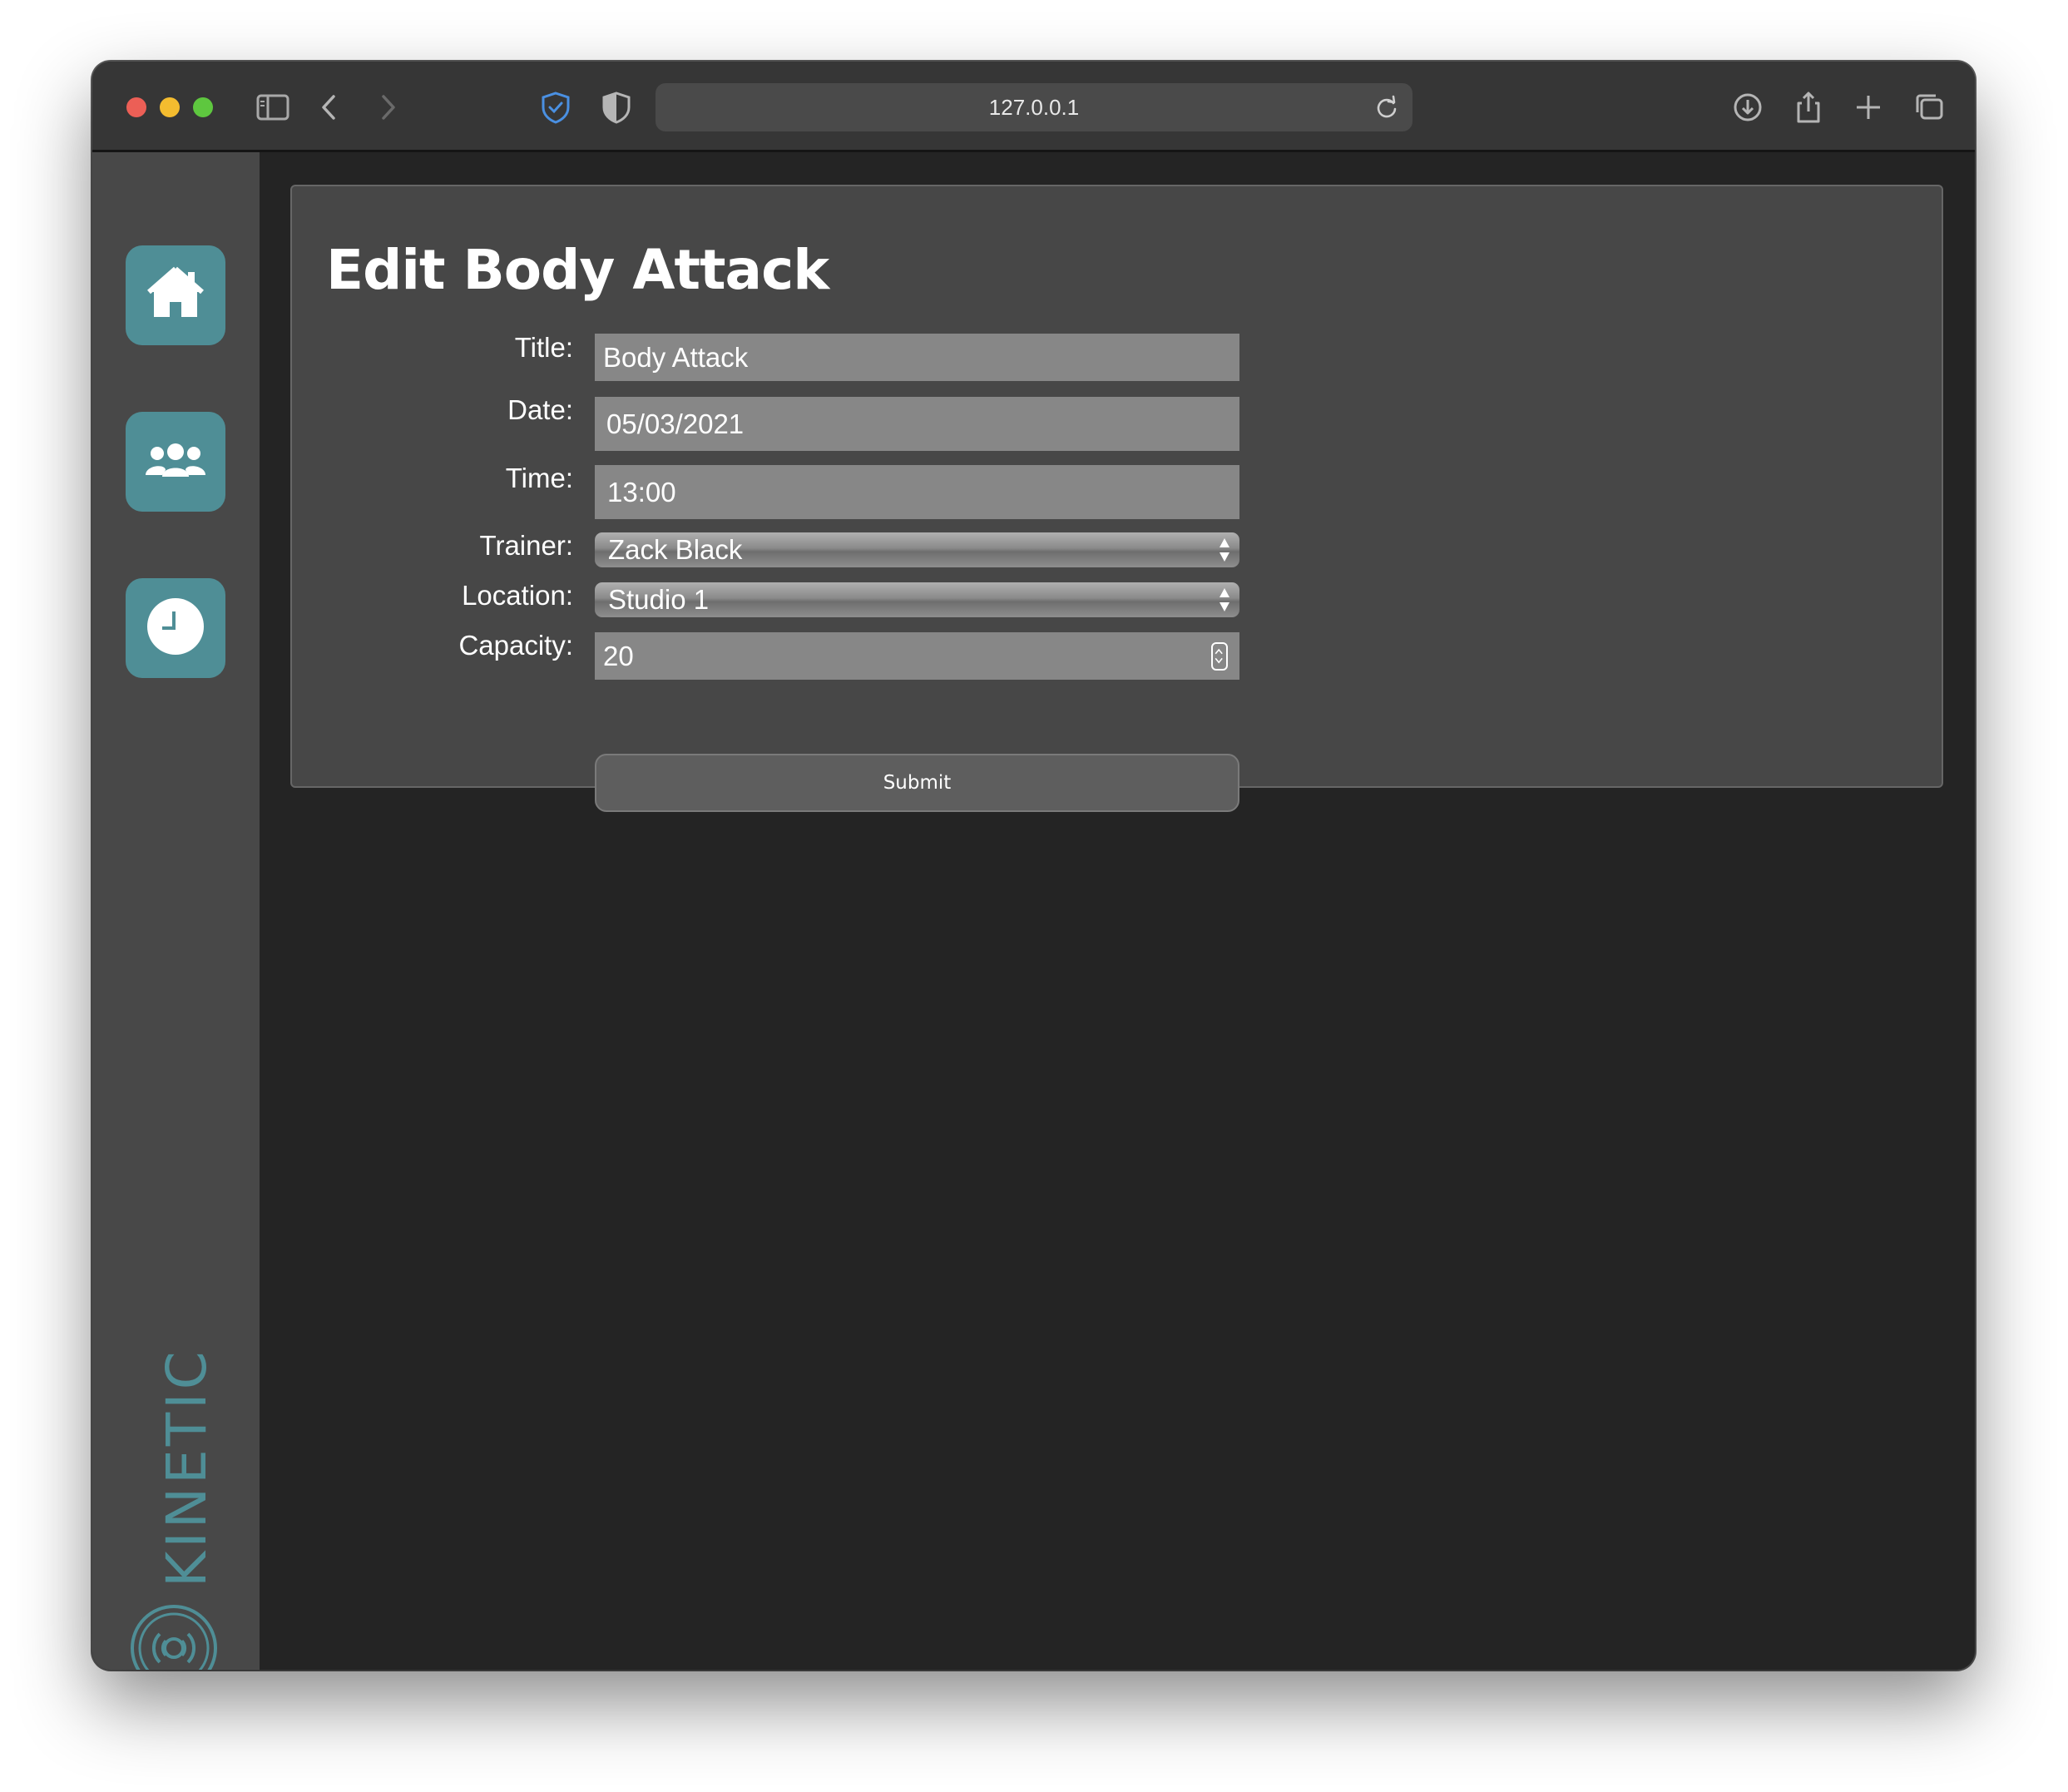  What do you see at coordinates (917, 424) in the screenshot?
I see `date-input: 05/03/2021` at bounding box center [917, 424].